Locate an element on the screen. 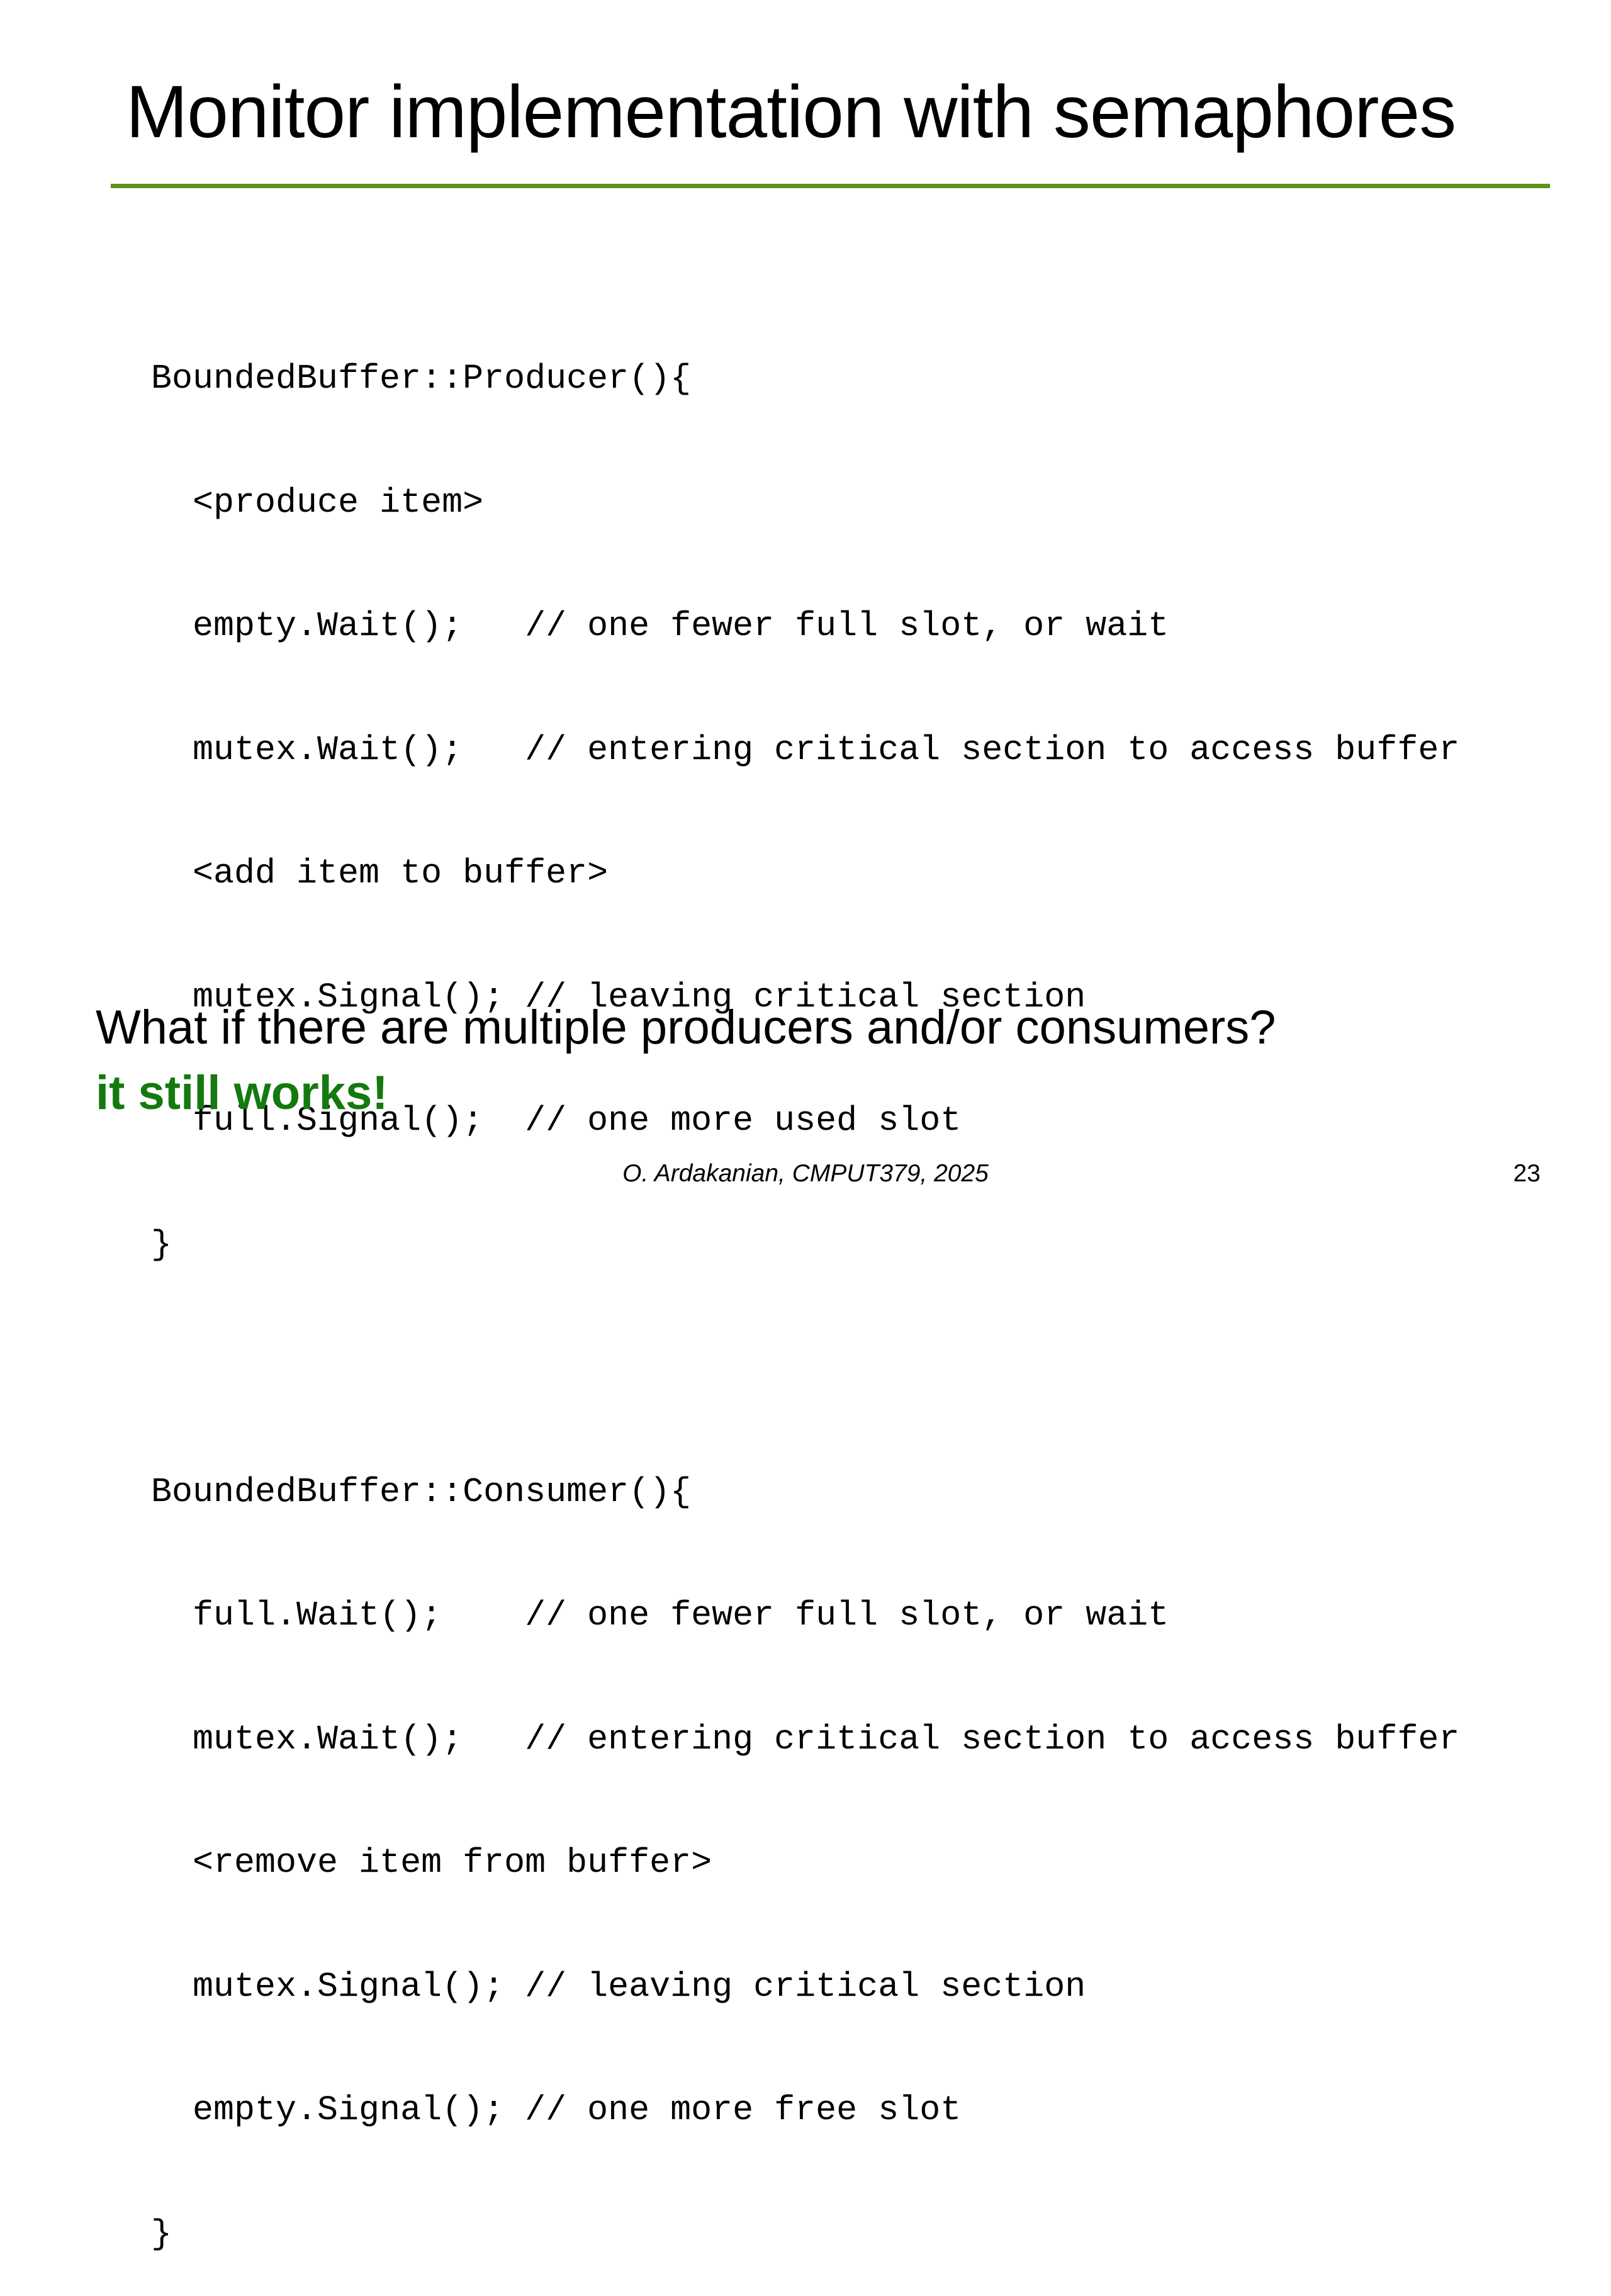 This screenshot has height=2296, width=1611. code-line: <produce item> is located at coordinates (317, 502).